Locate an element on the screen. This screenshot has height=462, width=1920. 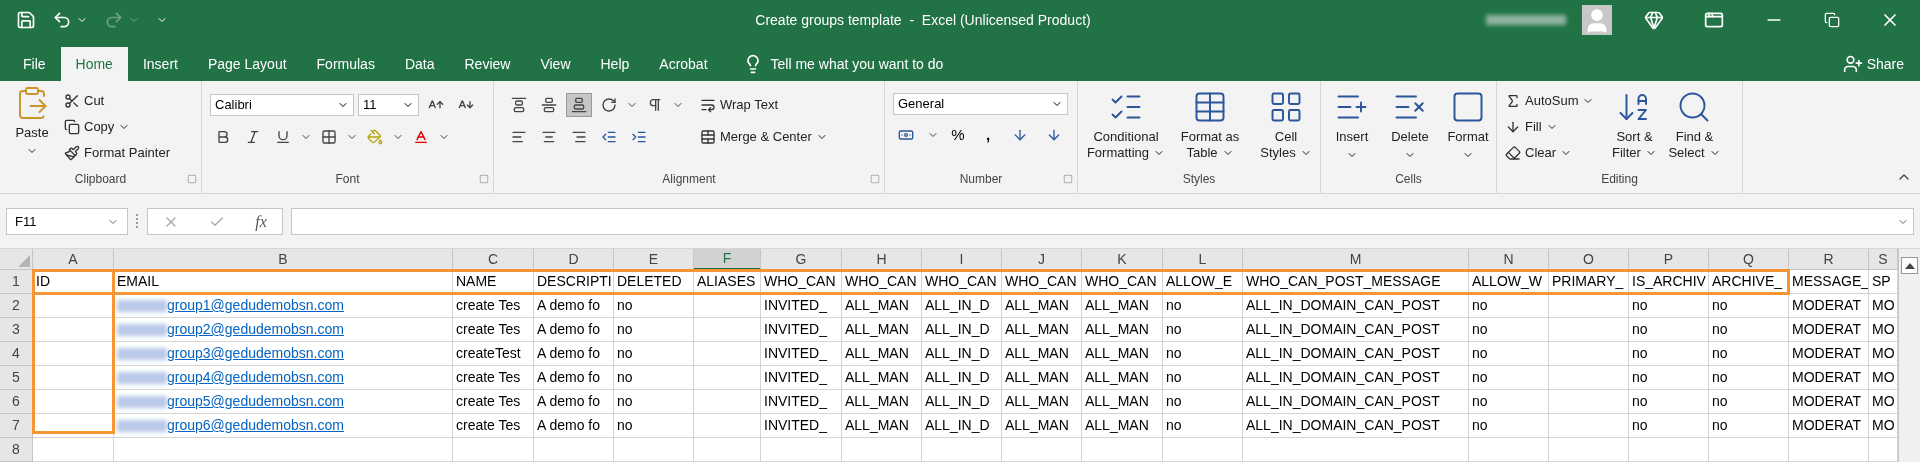
ribbon-tab: File is located at coordinates (34, 64).